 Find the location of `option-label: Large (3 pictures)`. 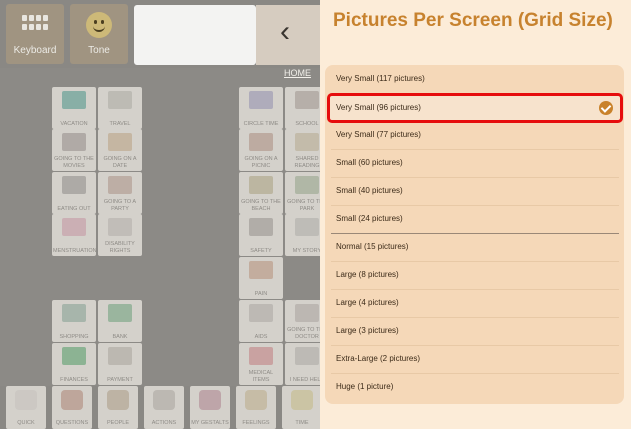

option-label: Large (3 pictures) is located at coordinates (367, 330).